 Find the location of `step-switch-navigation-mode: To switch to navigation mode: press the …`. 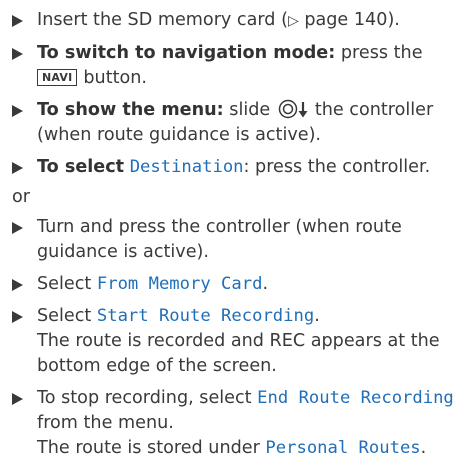

step-switch-navigation-mode: To switch to navigation mode: press the … is located at coordinates (236, 66).